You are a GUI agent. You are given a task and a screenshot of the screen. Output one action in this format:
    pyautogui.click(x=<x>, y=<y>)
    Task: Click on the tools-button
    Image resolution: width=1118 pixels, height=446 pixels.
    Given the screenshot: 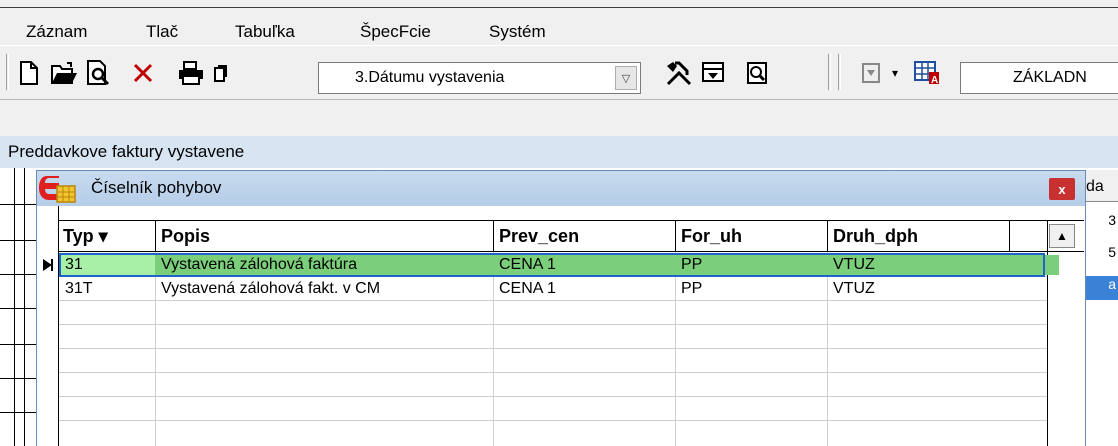 What is the action you would take?
    pyautogui.click(x=679, y=73)
    